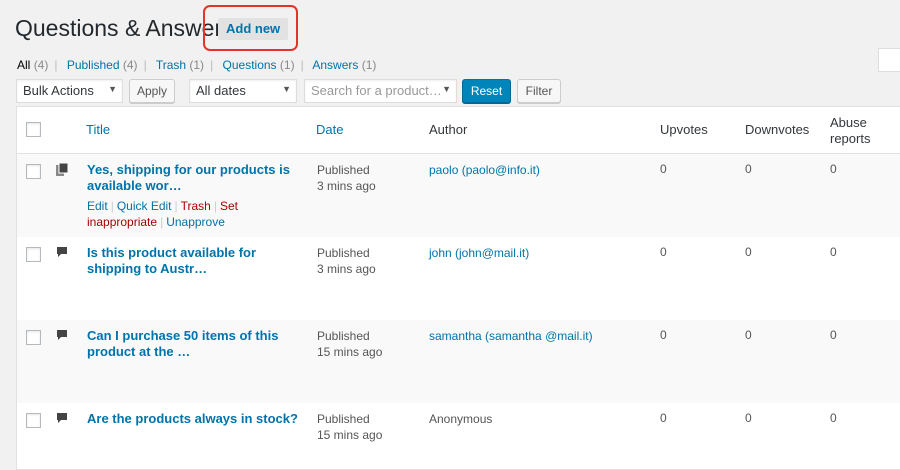  What do you see at coordinates (243, 91) in the screenshot?
I see `dates-select: All dates ▼` at bounding box center [243, 91].